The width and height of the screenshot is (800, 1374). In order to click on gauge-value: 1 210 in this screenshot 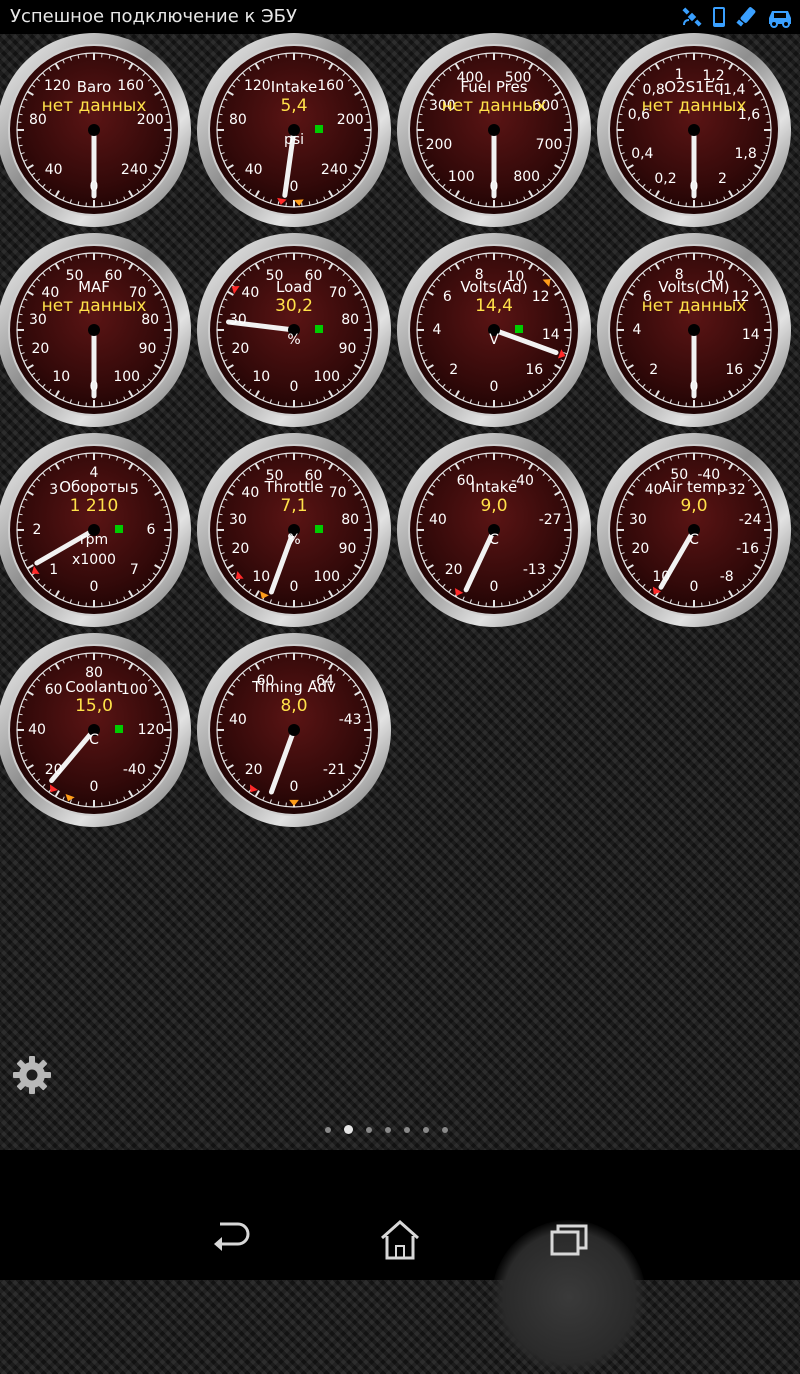, I will do `click(97, 506)`.